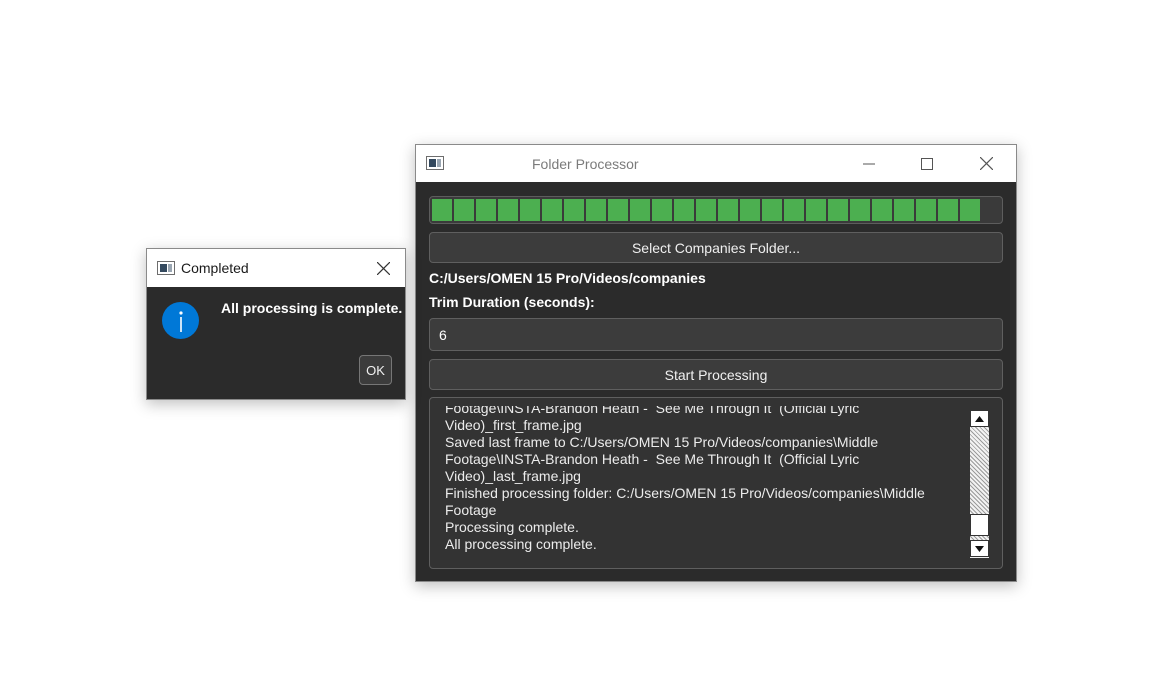 This screenshot has height=689, width=1171. Describe the element at coordinates (512, 527) in the screenshot. I see `log-line: Processing complete.` at that location.